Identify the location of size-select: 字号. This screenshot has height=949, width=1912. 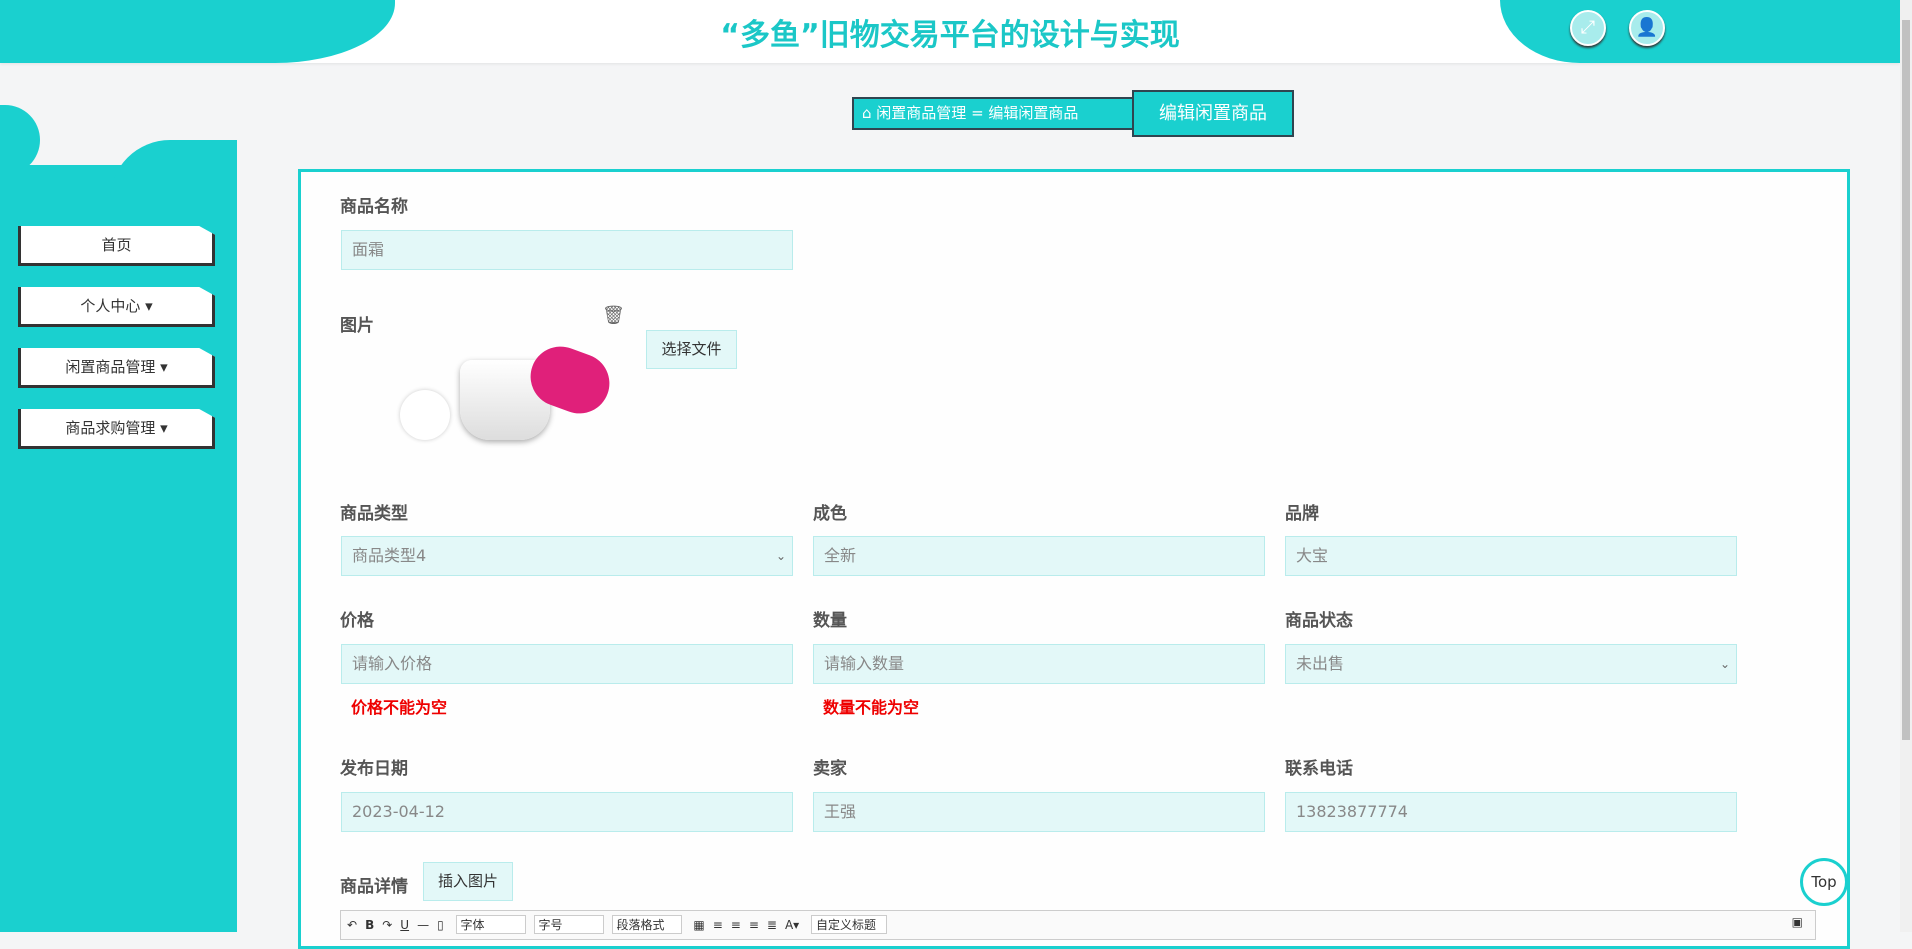
(568, 924).